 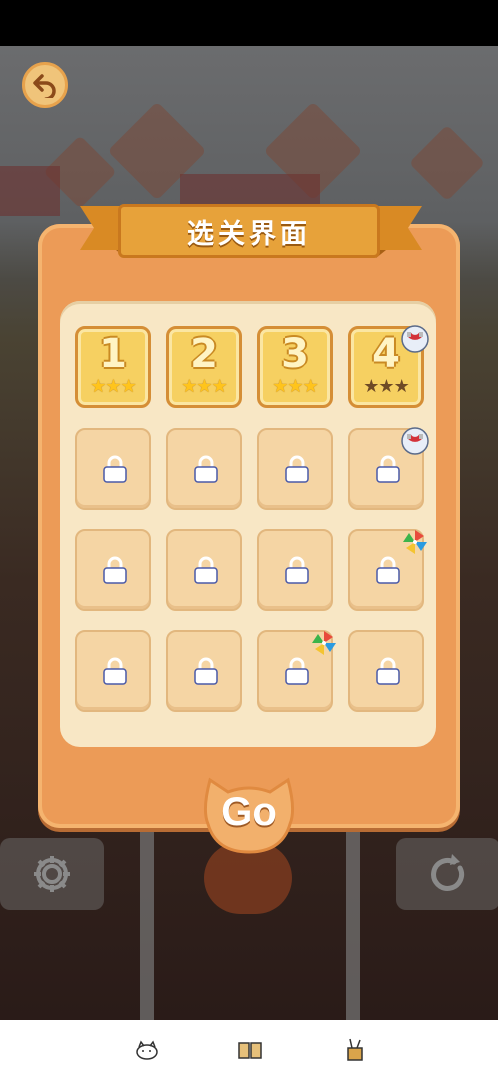 I want to click on gear-icon, so click(x=52, y=874).